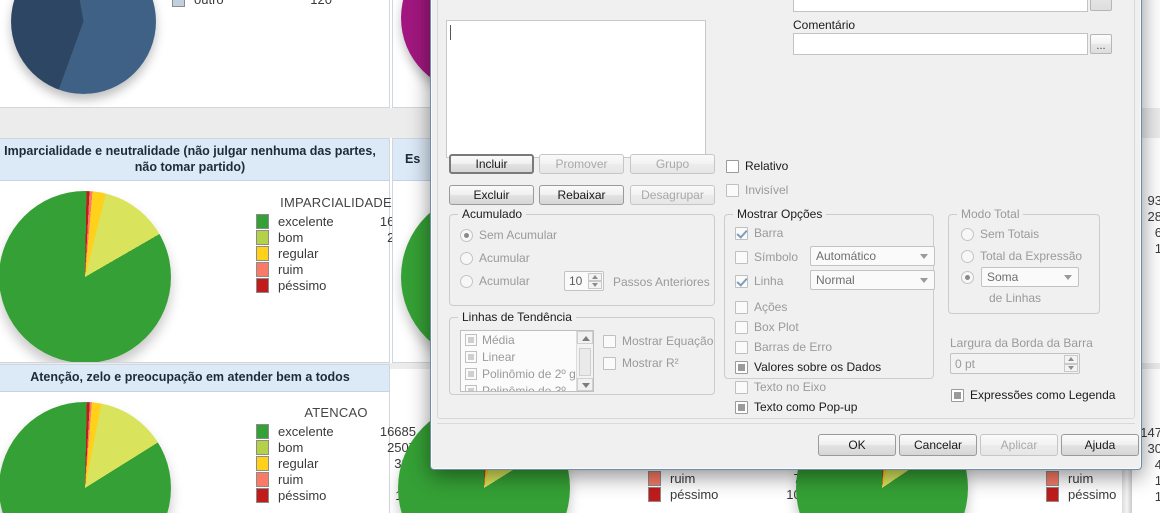  Describe the element at coordinates (1010, 234) in the screenshot. I see `sem-totais-label: Sem Totais` at that location.